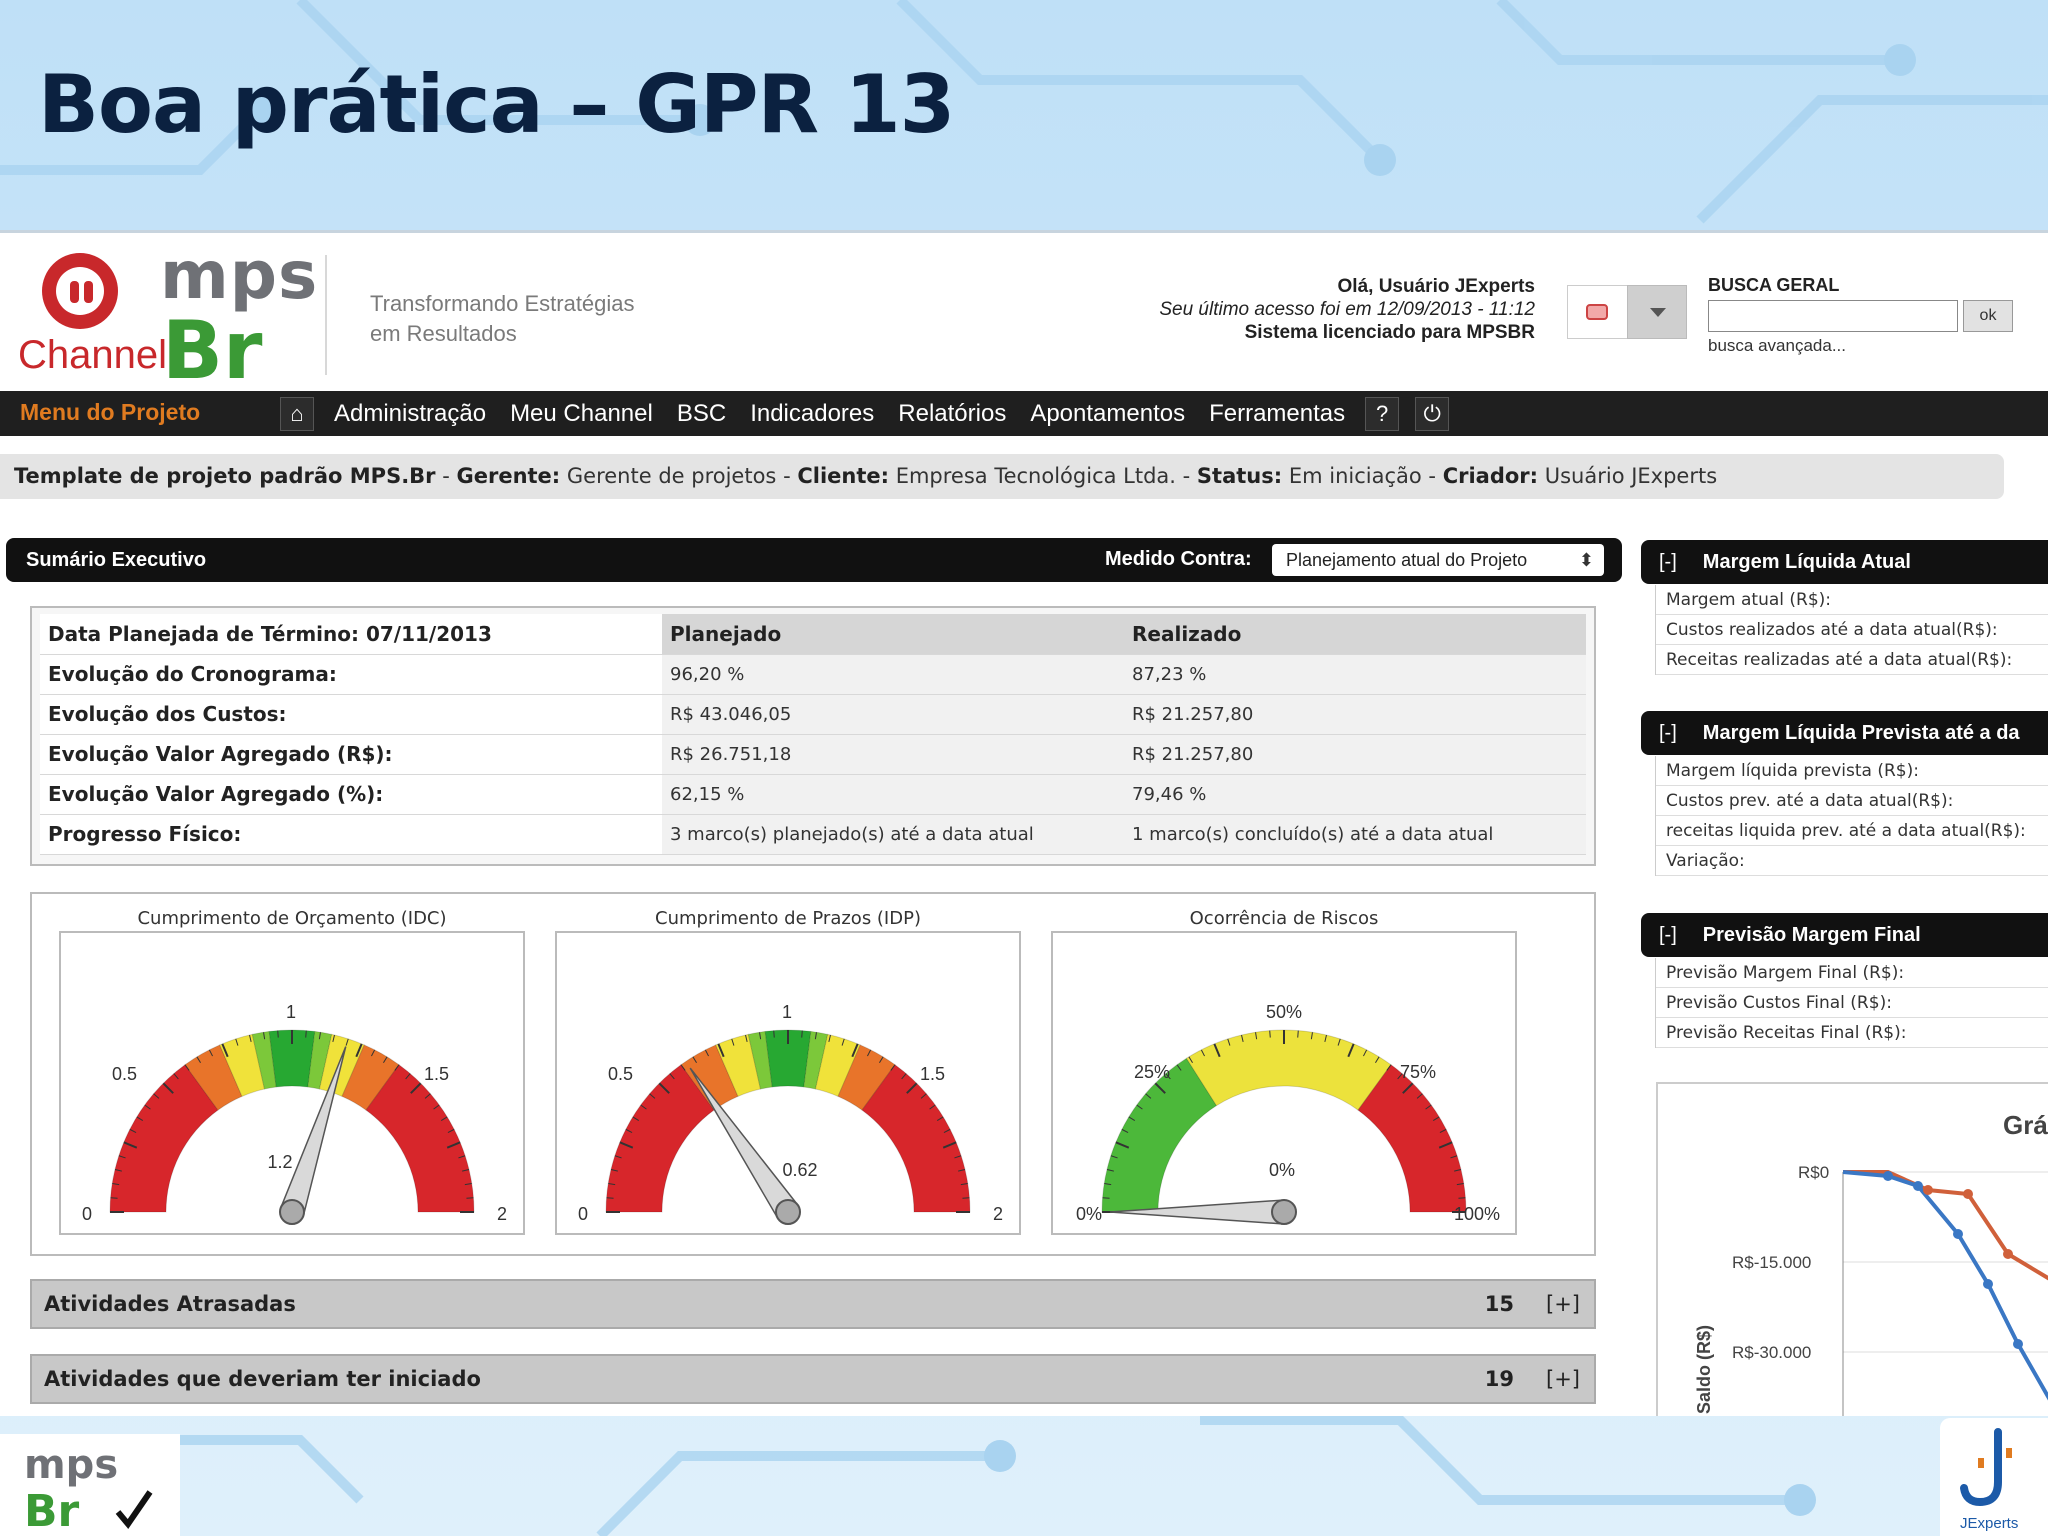 Image resolution: width=2048 pixels, height=1536 pixels. Describe the element at coordinates (1277, 413) in the screenshot. I see `menu-item-ferramentas: Ferramentas` at that location.